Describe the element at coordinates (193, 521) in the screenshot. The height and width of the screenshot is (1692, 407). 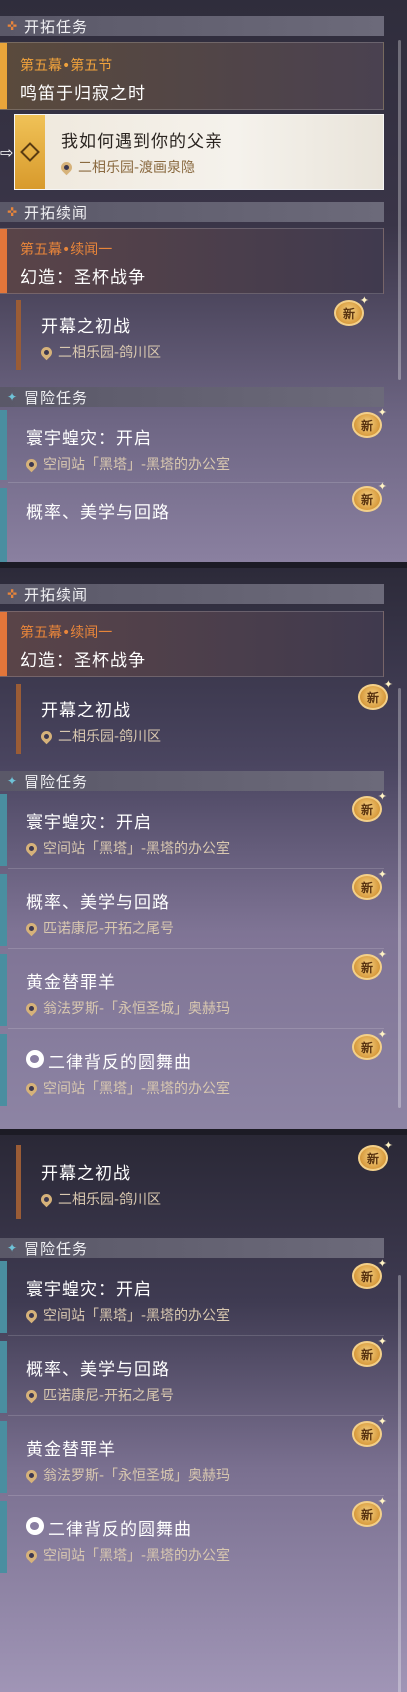
I see `adventure-quest-item: 概率、美学与回路 新` at that location.